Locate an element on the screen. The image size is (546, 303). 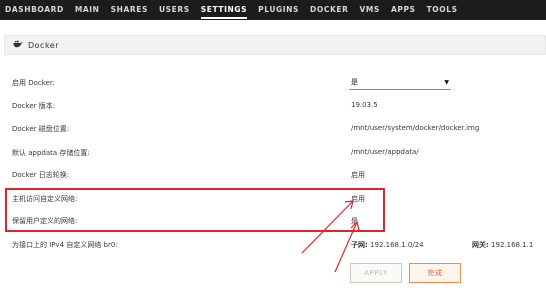
annotation-arrows is located at coordinates (330, 236).